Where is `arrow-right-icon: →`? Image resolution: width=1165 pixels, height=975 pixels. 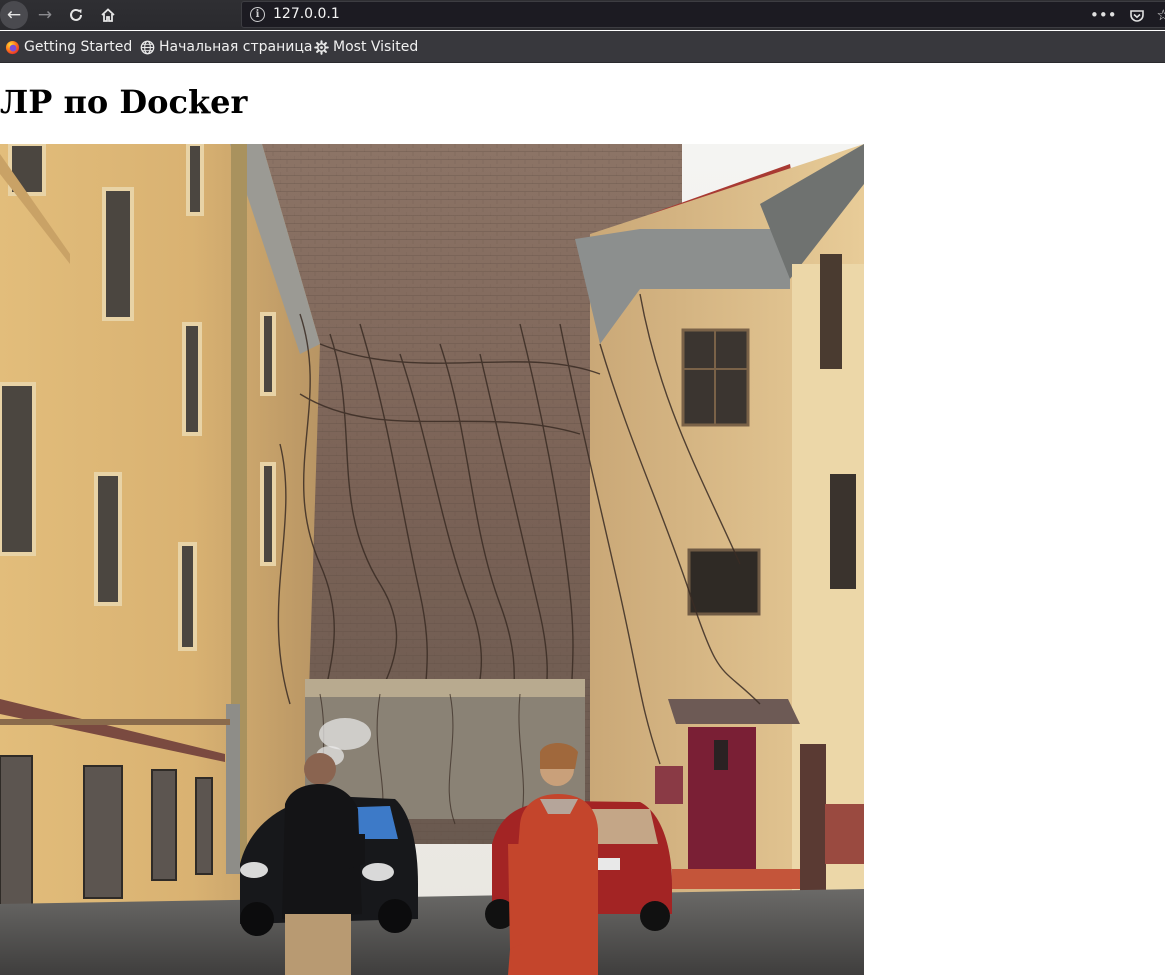
arrow-right-icon: → is located at coordinates (45, 14).